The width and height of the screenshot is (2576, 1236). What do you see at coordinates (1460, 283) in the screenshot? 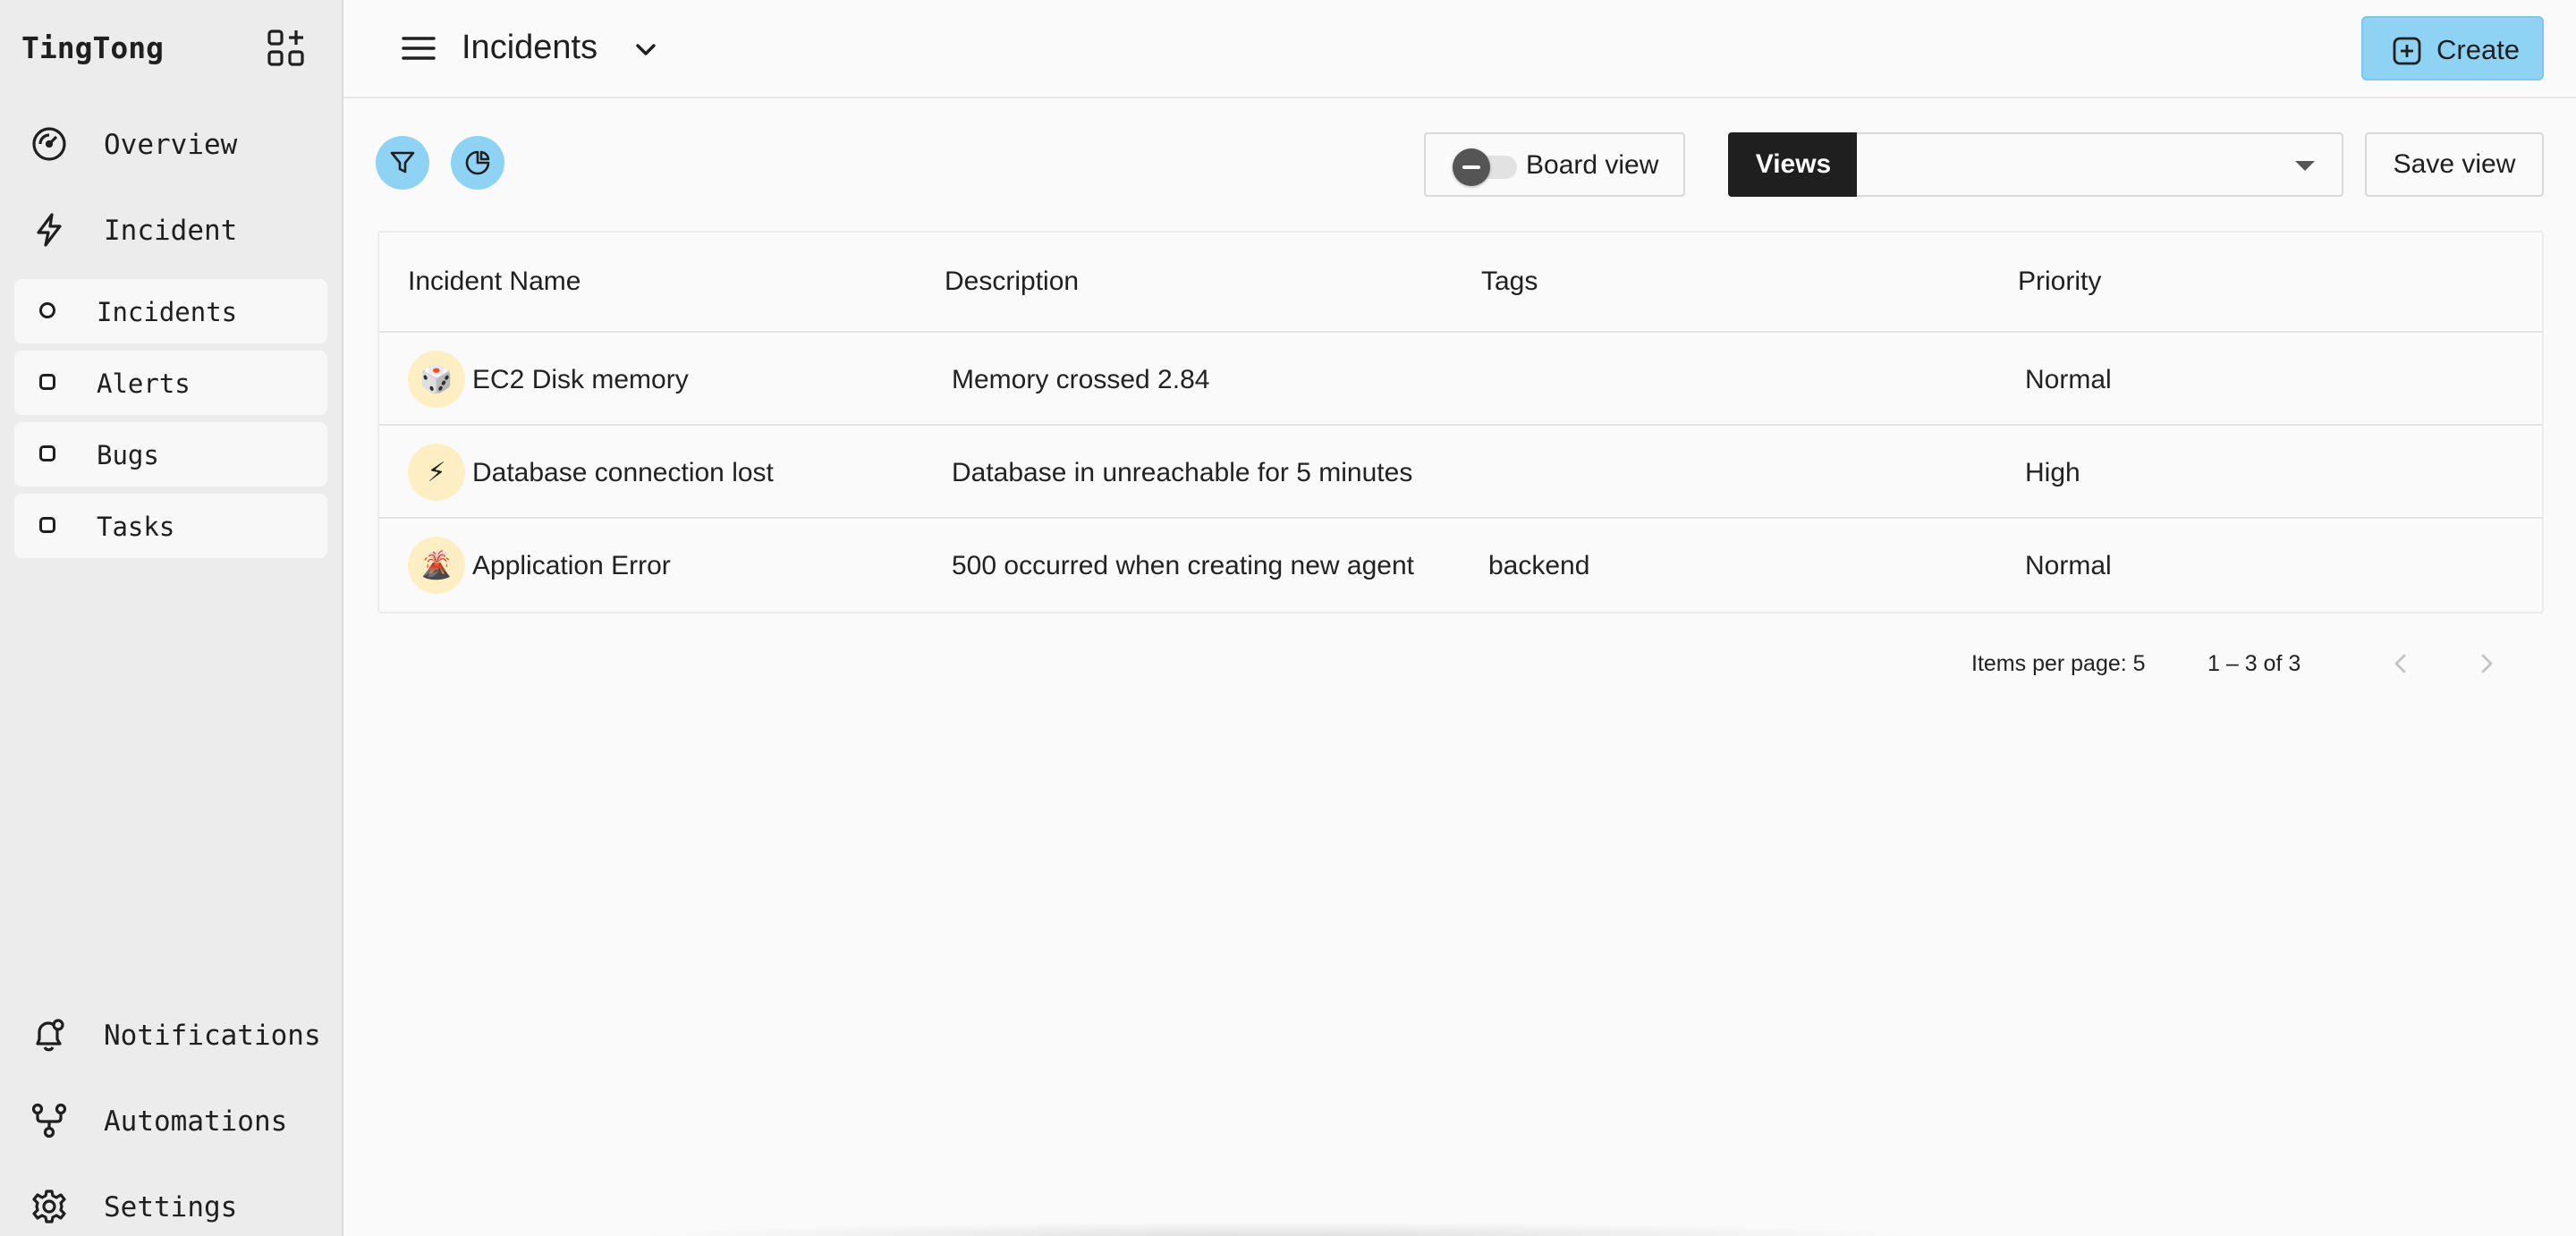
I see `table-header: Incident Name Description Tags Priority` at bounding box center [1460, 283].